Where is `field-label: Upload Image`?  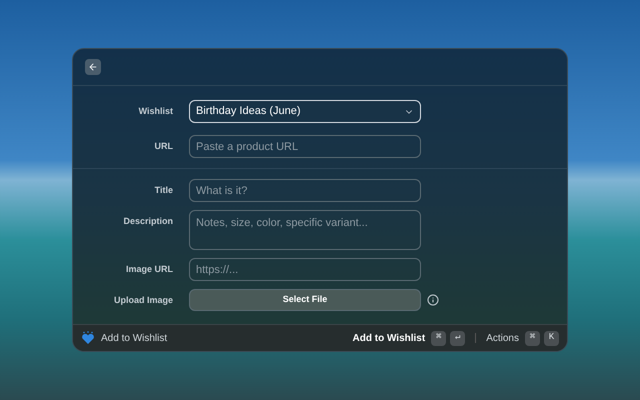
field-label: Upload Image is located at coordinates (143, 300).